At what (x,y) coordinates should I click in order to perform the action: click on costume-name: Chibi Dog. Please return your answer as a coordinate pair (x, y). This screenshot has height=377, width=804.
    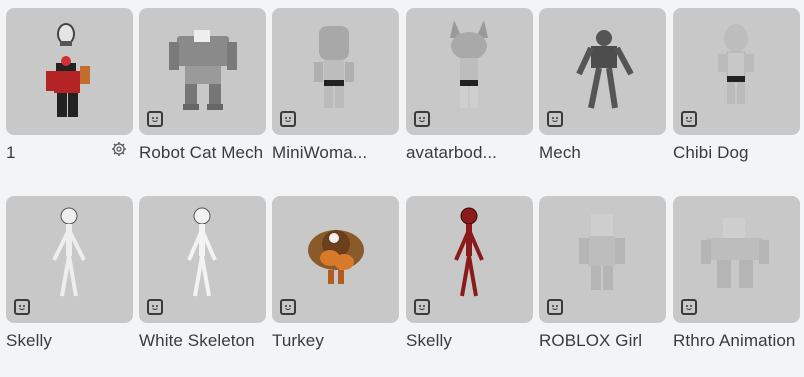
    Looking at the image, I should click on (711, 152).